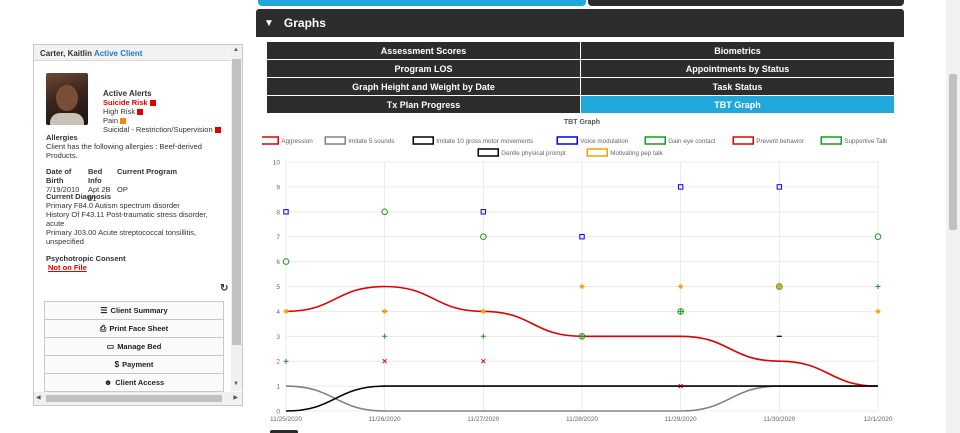  What do you see at coordinates (118, 53) in the screenshot?
I see `client-status-link: Active Client` at bounding box center [118, 53].